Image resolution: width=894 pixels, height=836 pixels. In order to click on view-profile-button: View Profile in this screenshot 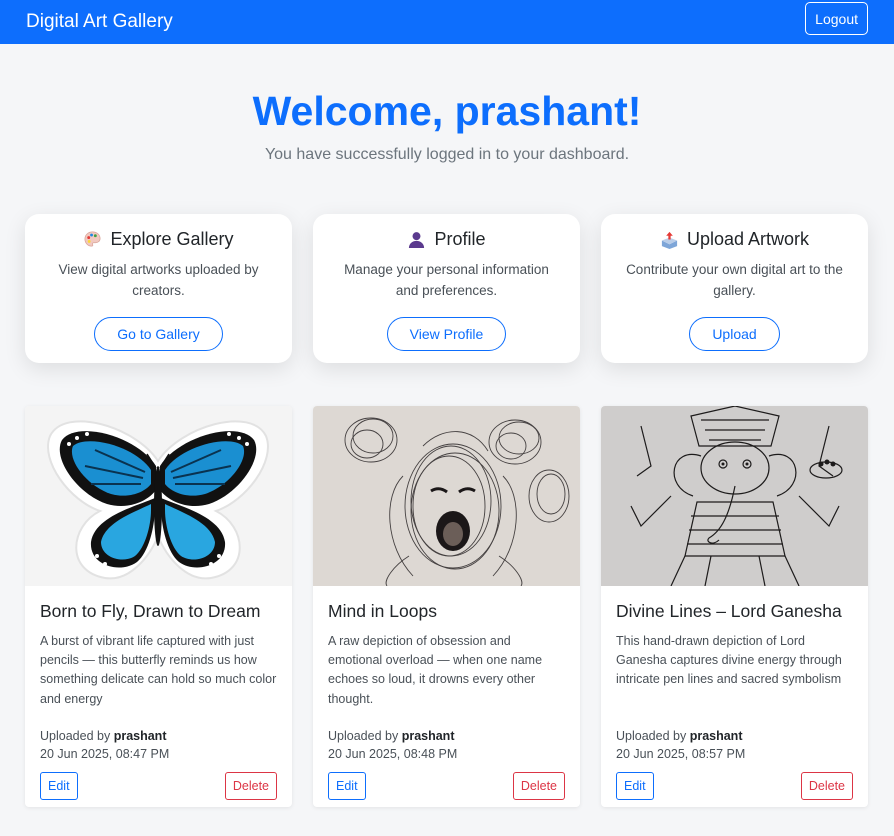, I will do `click(446, 334)`.